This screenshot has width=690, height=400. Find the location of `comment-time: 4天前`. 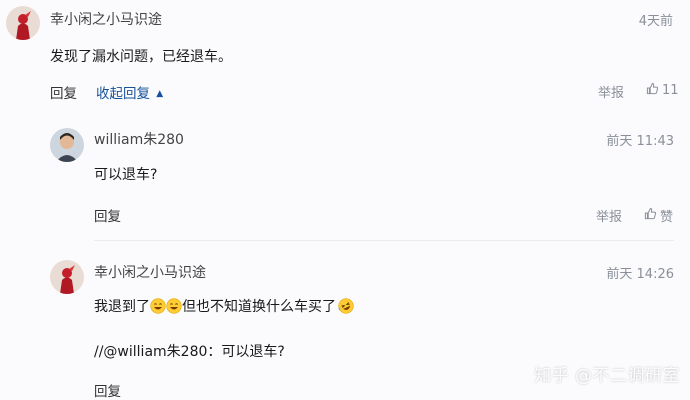

comment-time: 4天前 is located at coordinates (655, 21).